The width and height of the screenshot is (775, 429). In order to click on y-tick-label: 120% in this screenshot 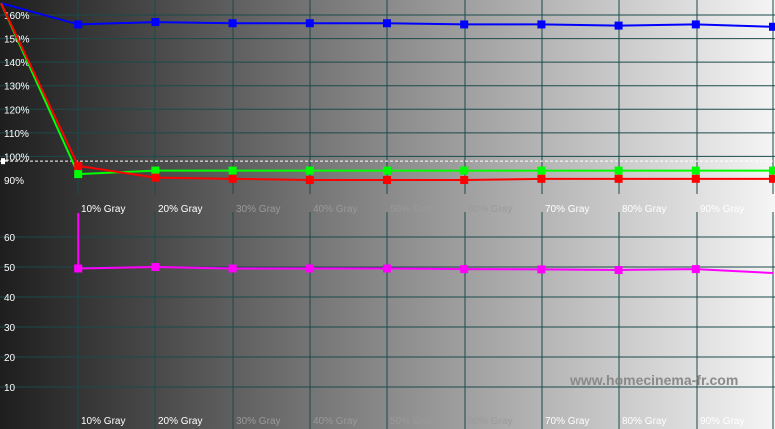, I will do `click(17, 110)`.